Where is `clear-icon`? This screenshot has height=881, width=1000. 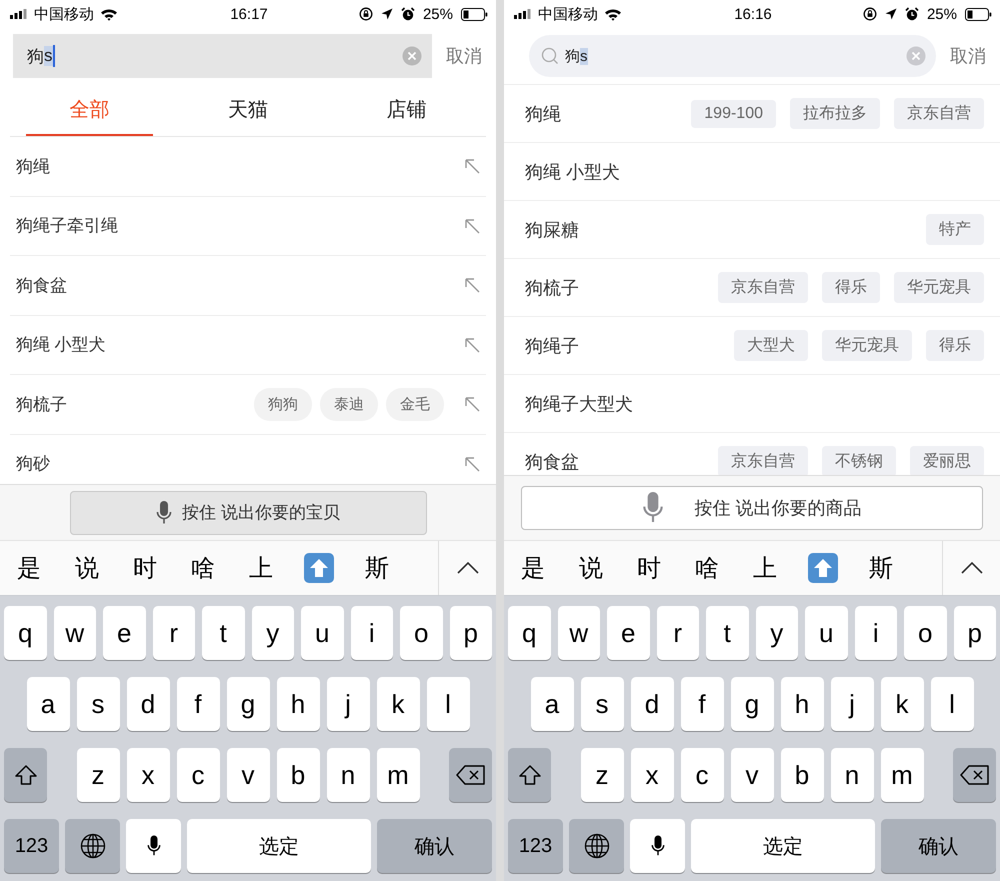
clear-icon is located at coordinates (412, 56).